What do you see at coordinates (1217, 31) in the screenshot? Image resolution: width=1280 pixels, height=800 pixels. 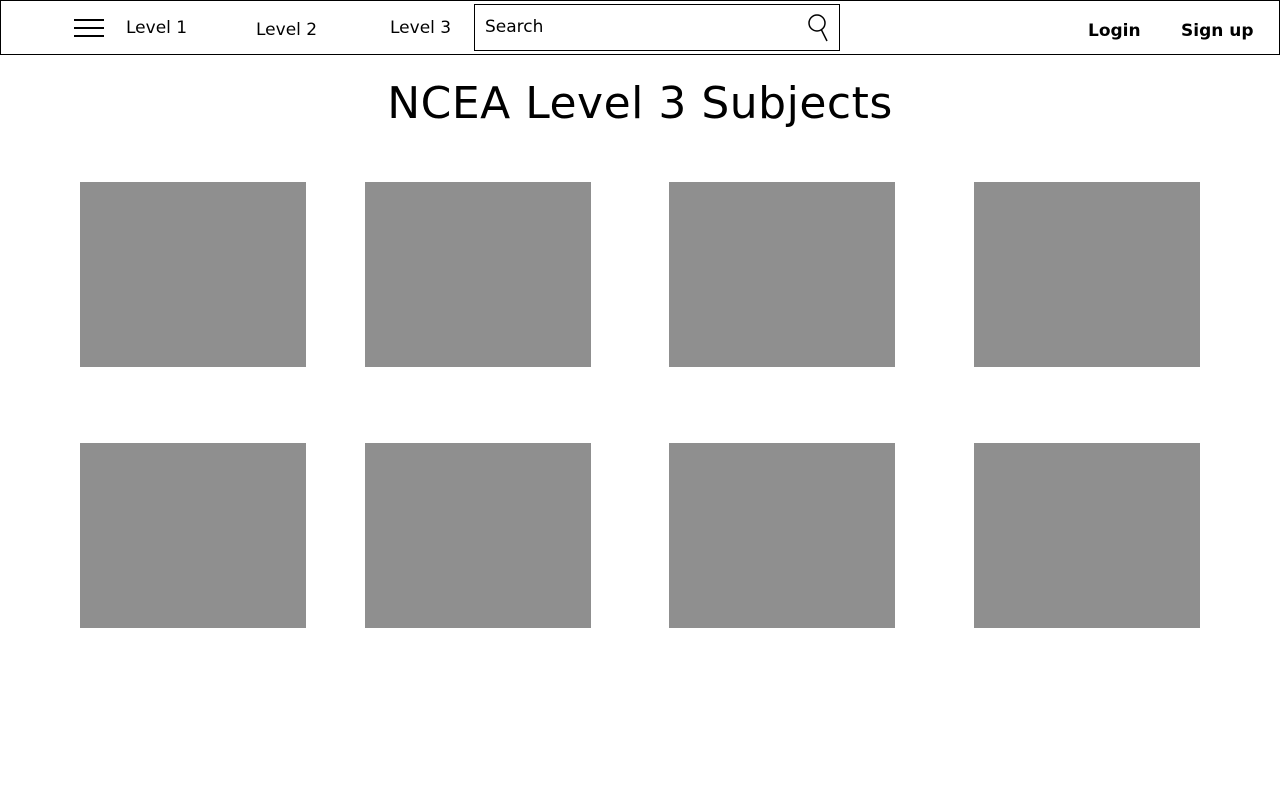 I see `signup-link: Sign up` at bounding box center [1217, 31].